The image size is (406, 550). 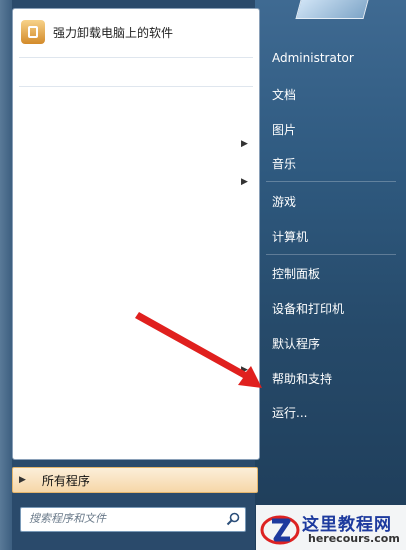 I want to click on annotation-arrow-shape, so click(x=198, y=350).